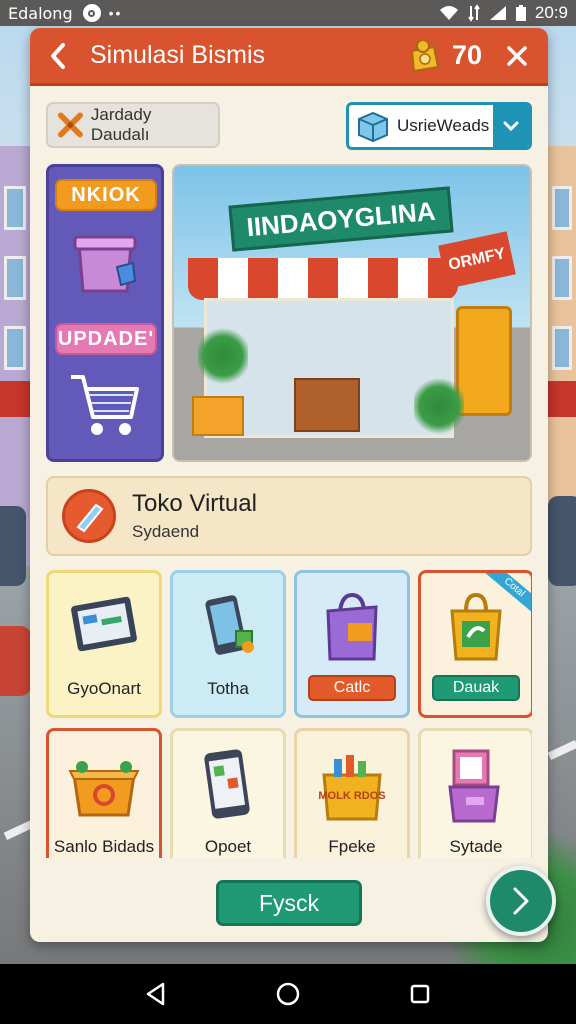 This screenshot has width=576, height=1024. I want to click on tile-sanlo-bidads: Sanlo Bidads, so click(104, 793).